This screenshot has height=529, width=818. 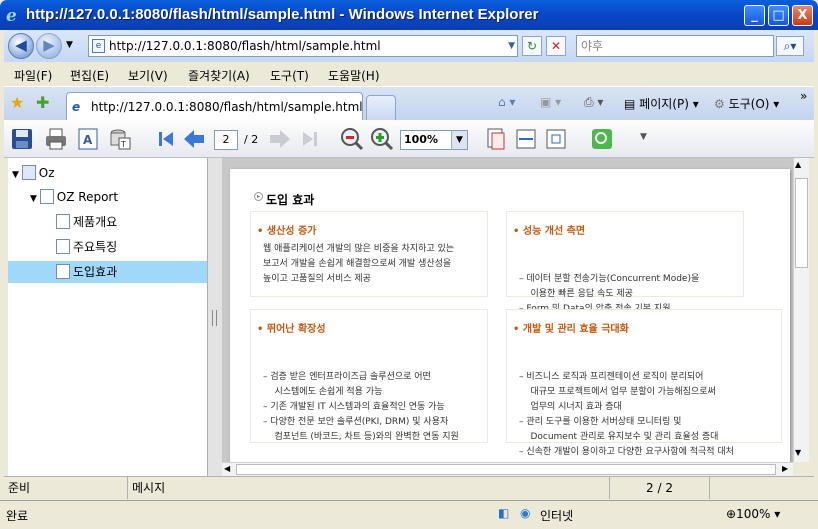 I want to click on zoom-level: ⊕100% ▾, so click(x=753, y=514).